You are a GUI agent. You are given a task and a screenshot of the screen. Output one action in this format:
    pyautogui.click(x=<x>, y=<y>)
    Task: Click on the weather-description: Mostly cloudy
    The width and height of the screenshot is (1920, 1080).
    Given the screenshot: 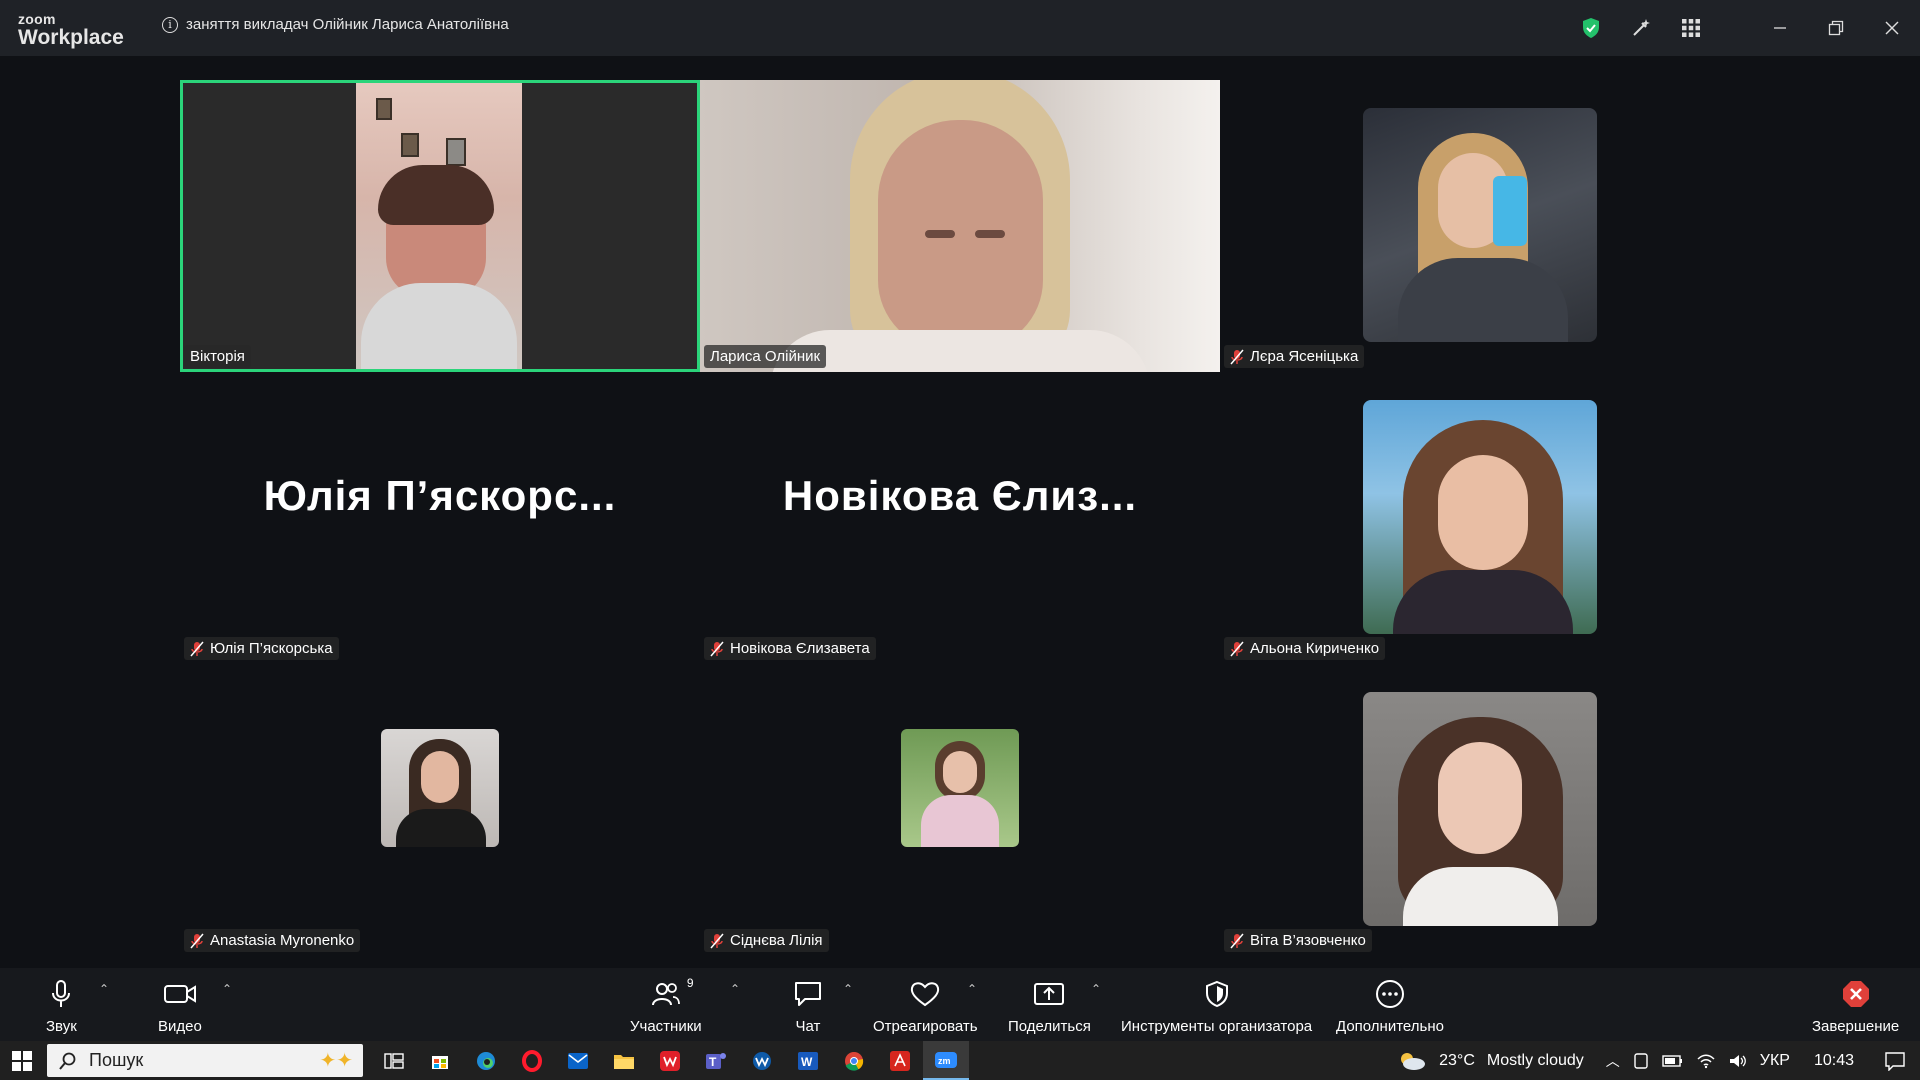 What is the action you would take?
    pyautogui.click(x=1535, y=1061)
    